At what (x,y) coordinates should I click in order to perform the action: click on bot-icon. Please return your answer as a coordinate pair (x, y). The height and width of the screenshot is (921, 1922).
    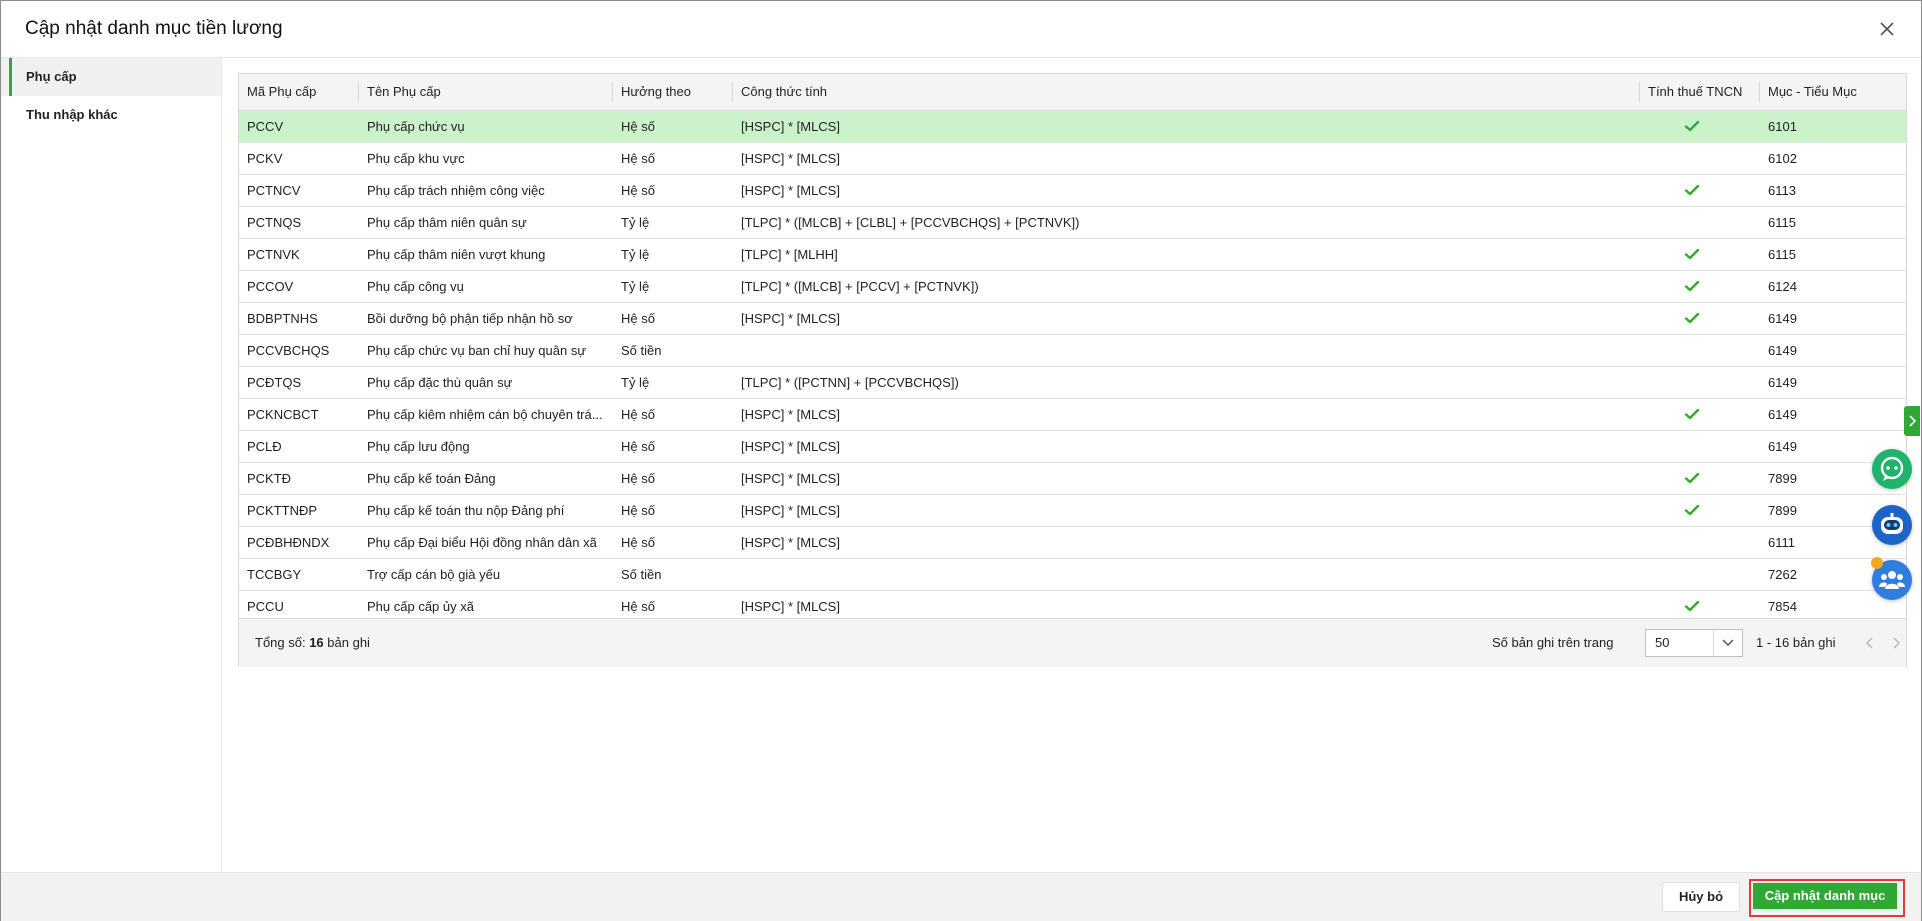
    Looking at the image, I should click on (1892, 525).